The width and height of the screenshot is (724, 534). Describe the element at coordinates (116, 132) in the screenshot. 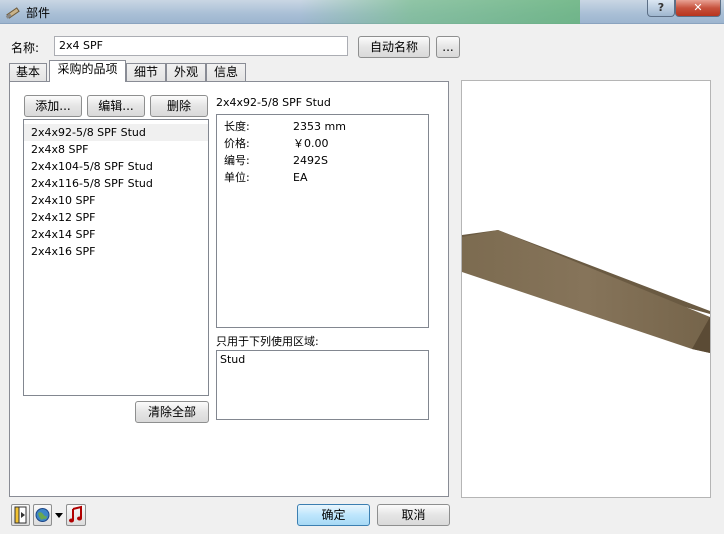

I see `list-item: 2x4x92-5/8 SPF Stud` at that location.